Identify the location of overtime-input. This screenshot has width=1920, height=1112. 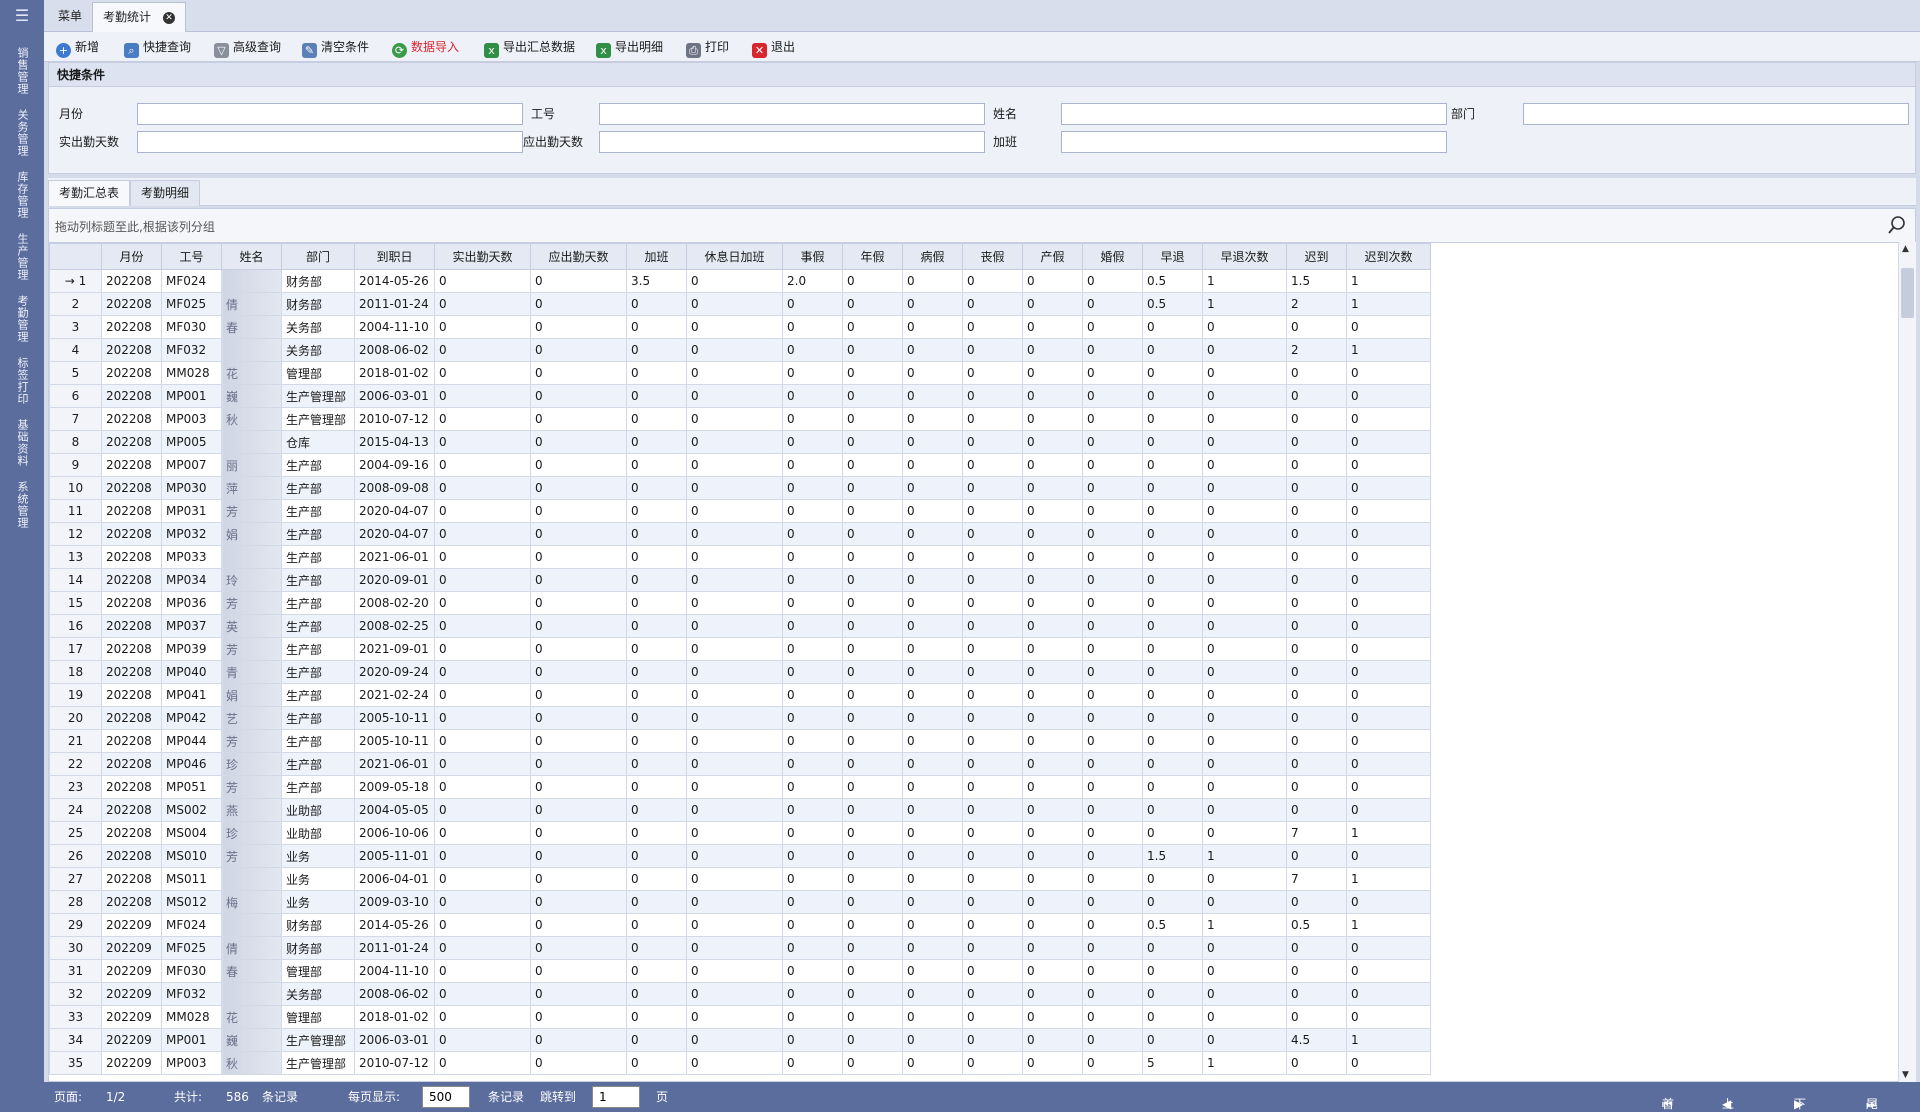
(1254, 142).